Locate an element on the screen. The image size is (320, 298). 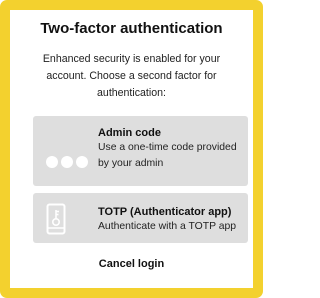
admin-code-title: Admin code is located at coordinates (129, 133).